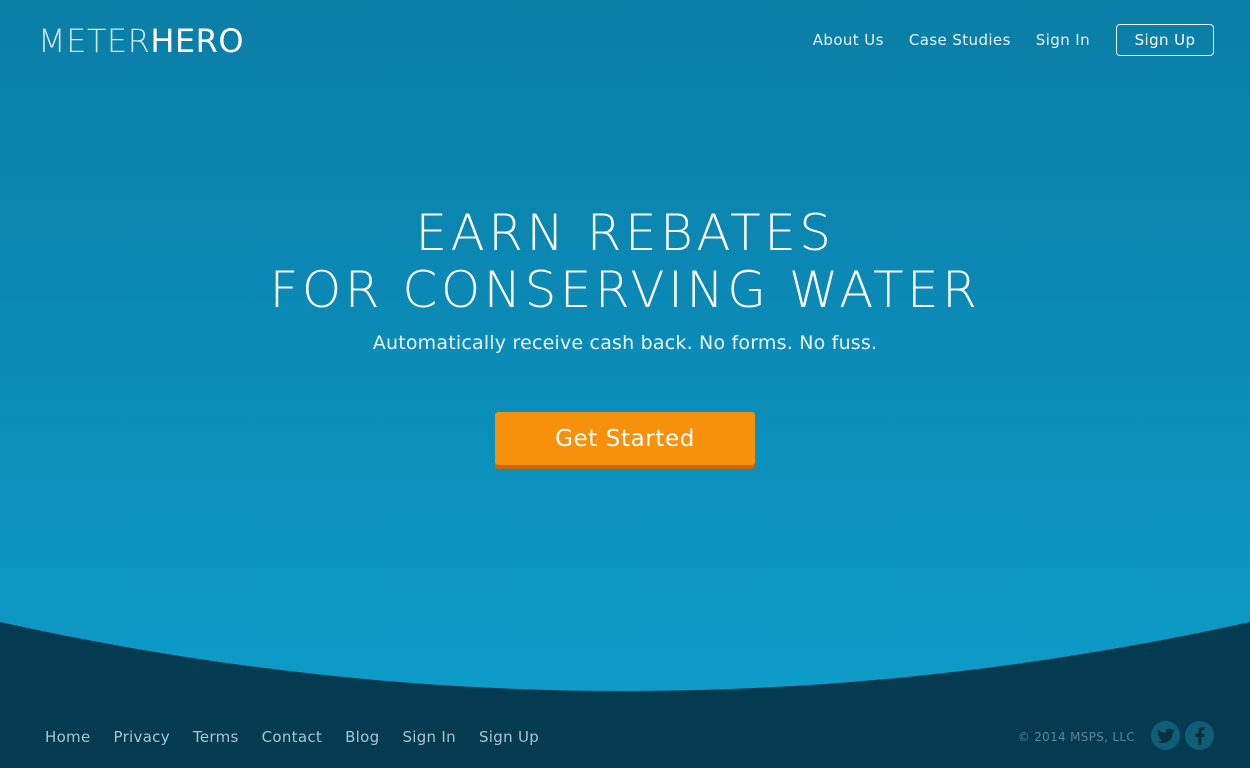  I want to click on footer-link-sign-up: Sign Up, so click(509, 737).